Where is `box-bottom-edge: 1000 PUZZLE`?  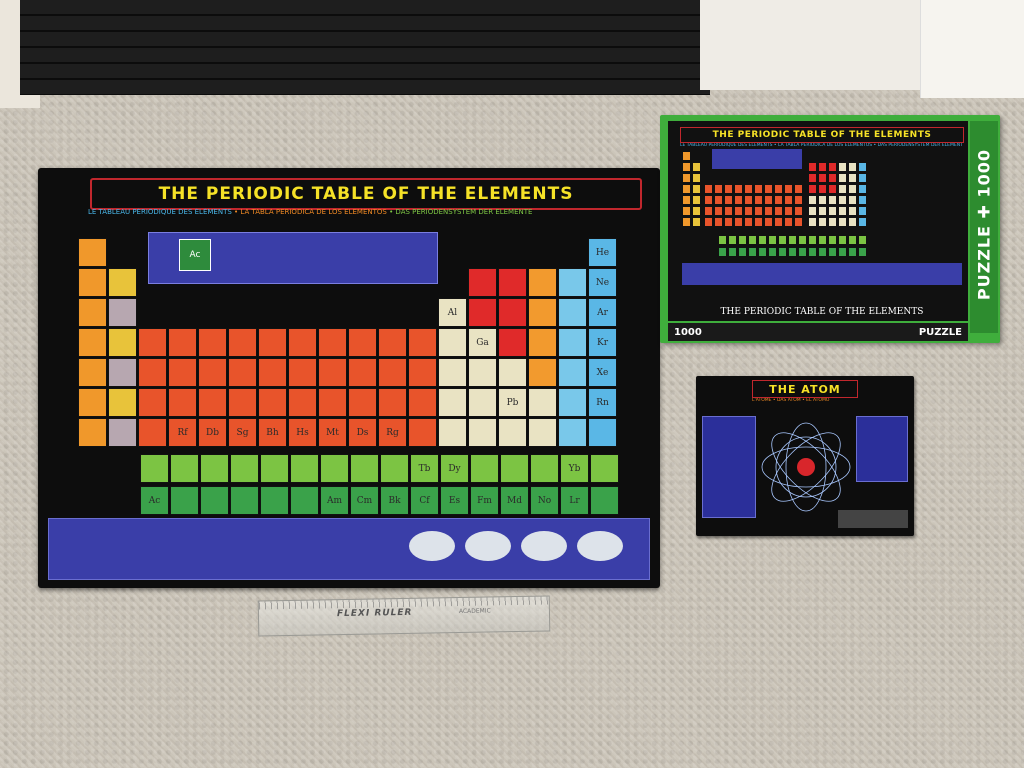 box-bottom-edge: 1000 PUZZLE is located at coordinates (818, 332).